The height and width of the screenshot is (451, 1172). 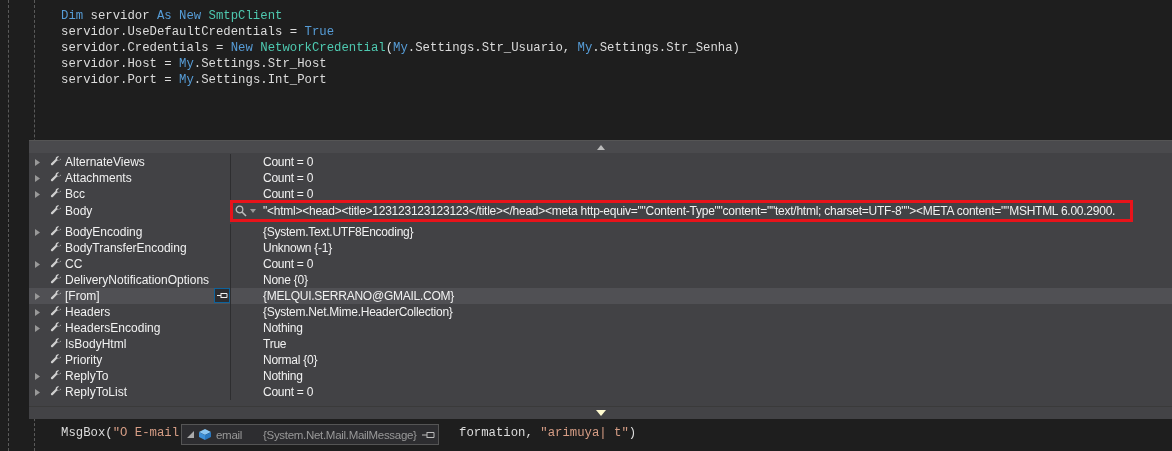 I want to click on property-name: CC, so click(x=74, y=264).